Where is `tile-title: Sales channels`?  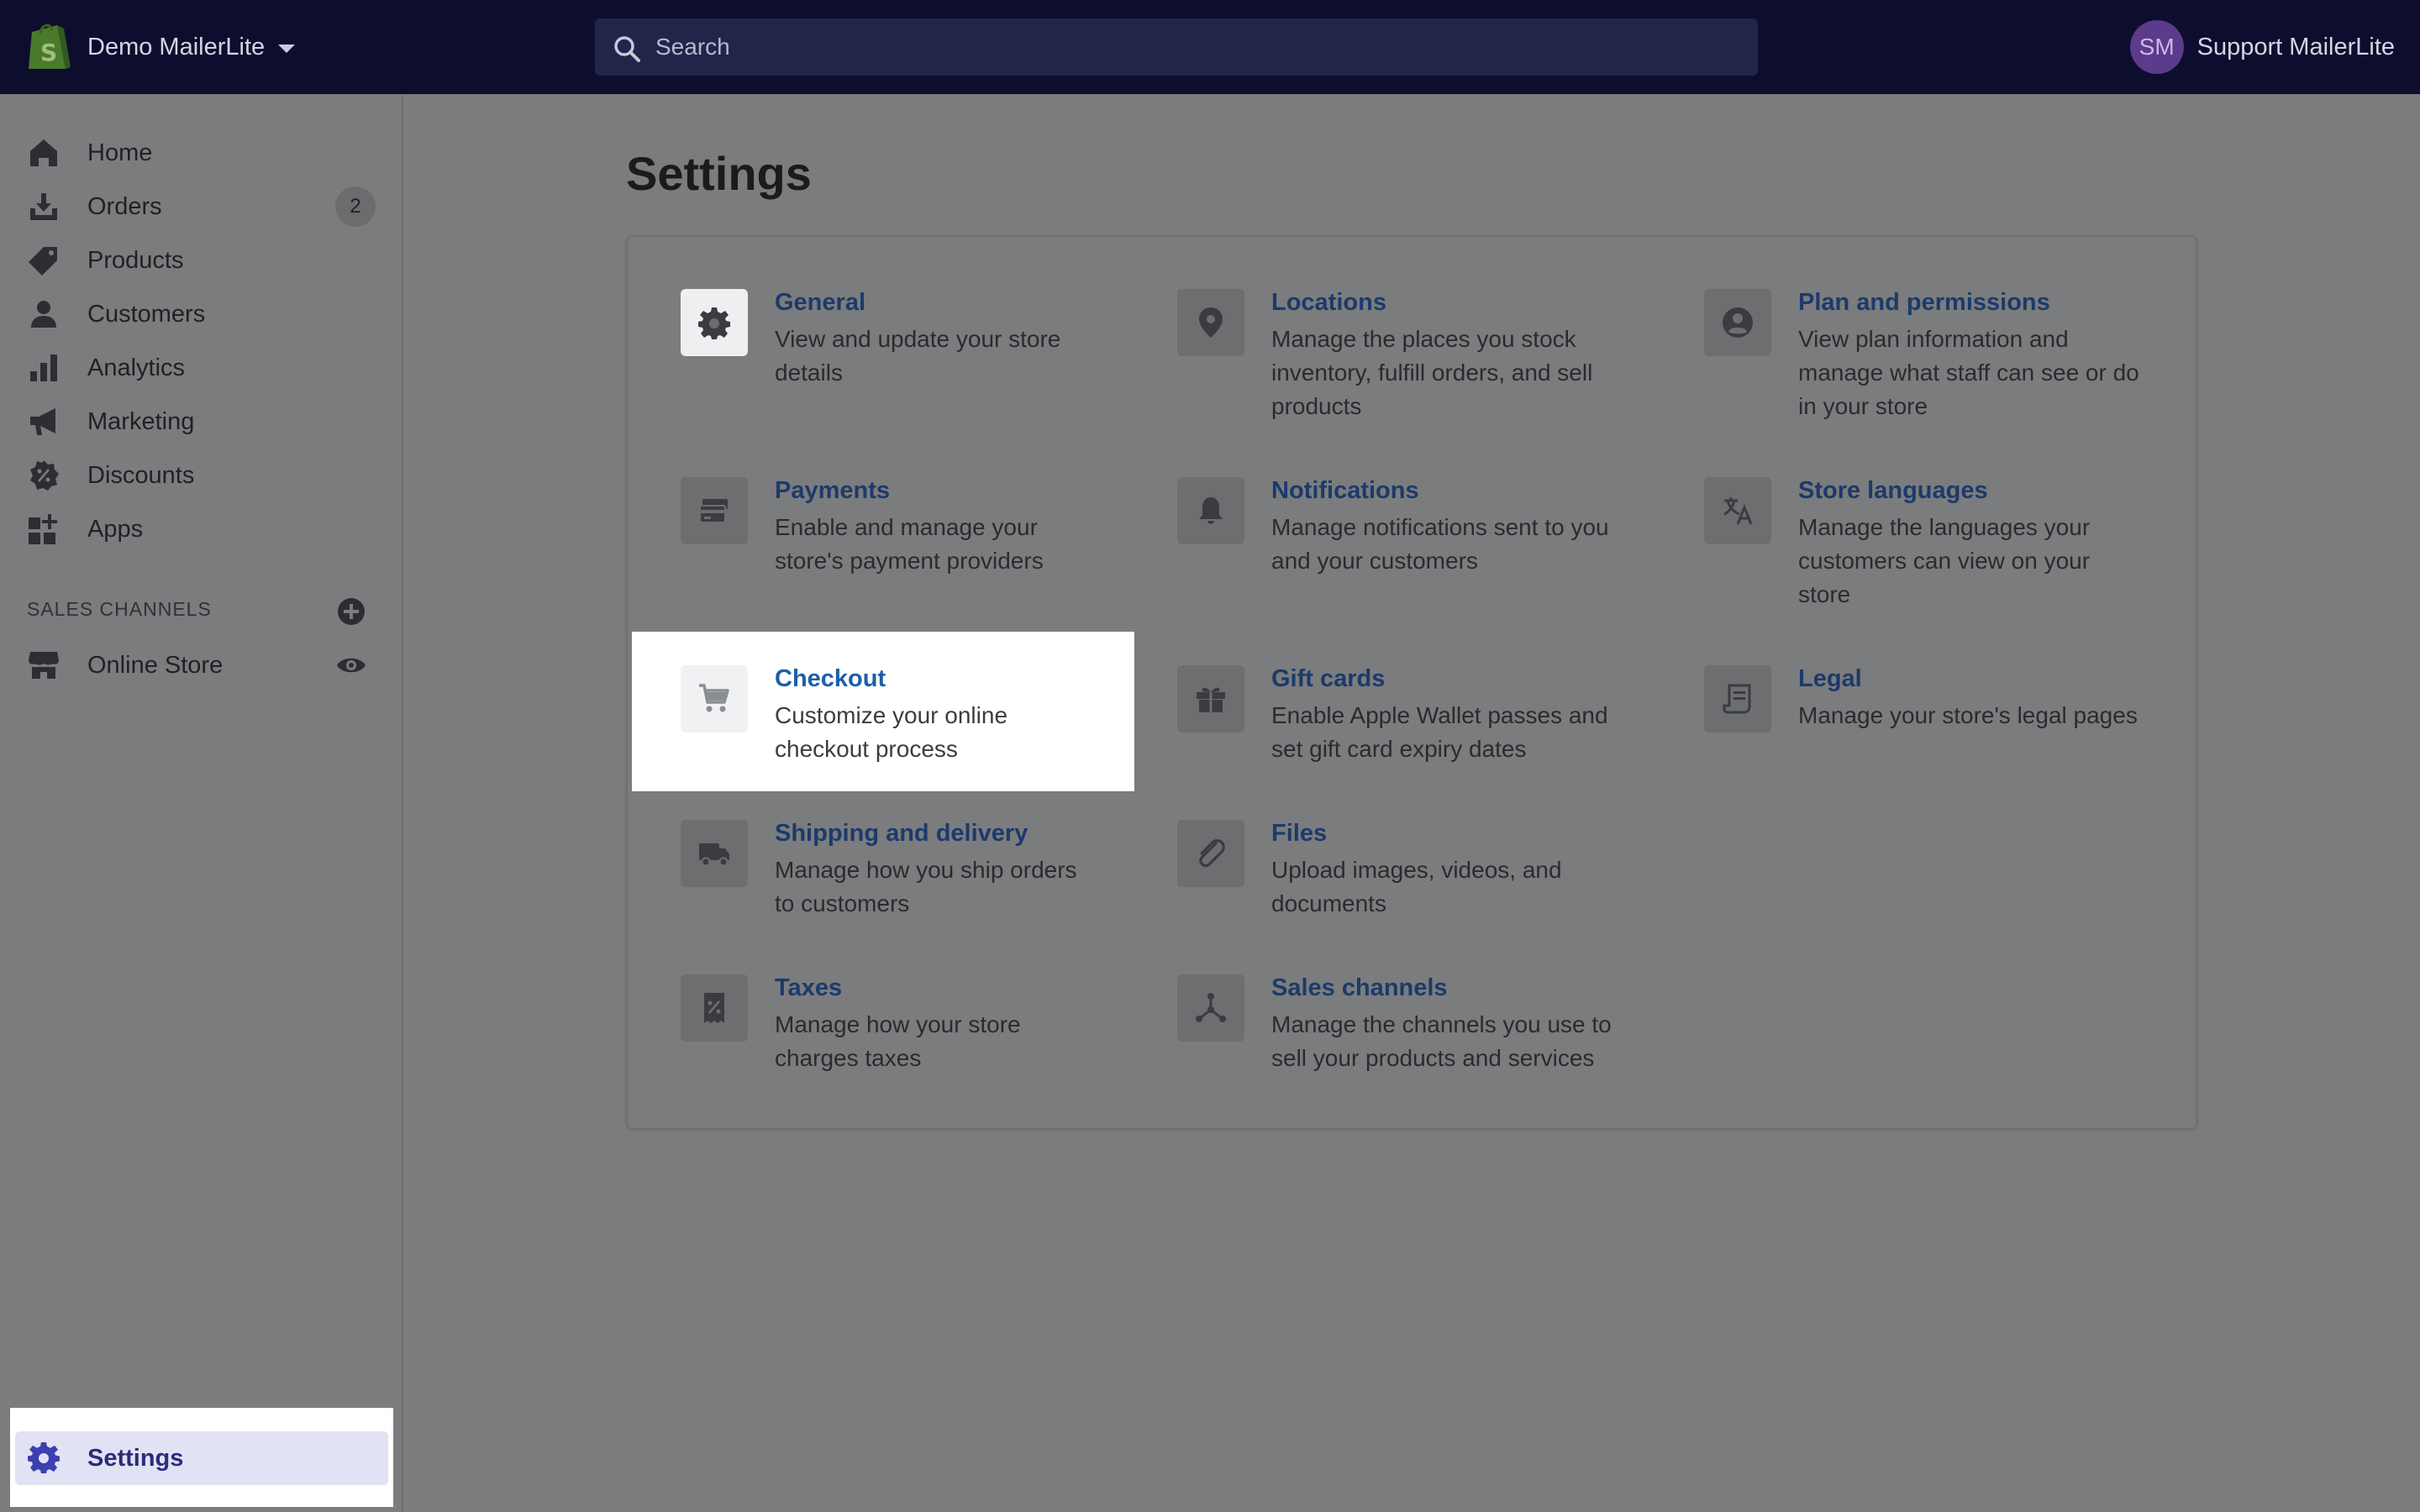
tile-title: Sales channels is located at coordinates (1359, 987).